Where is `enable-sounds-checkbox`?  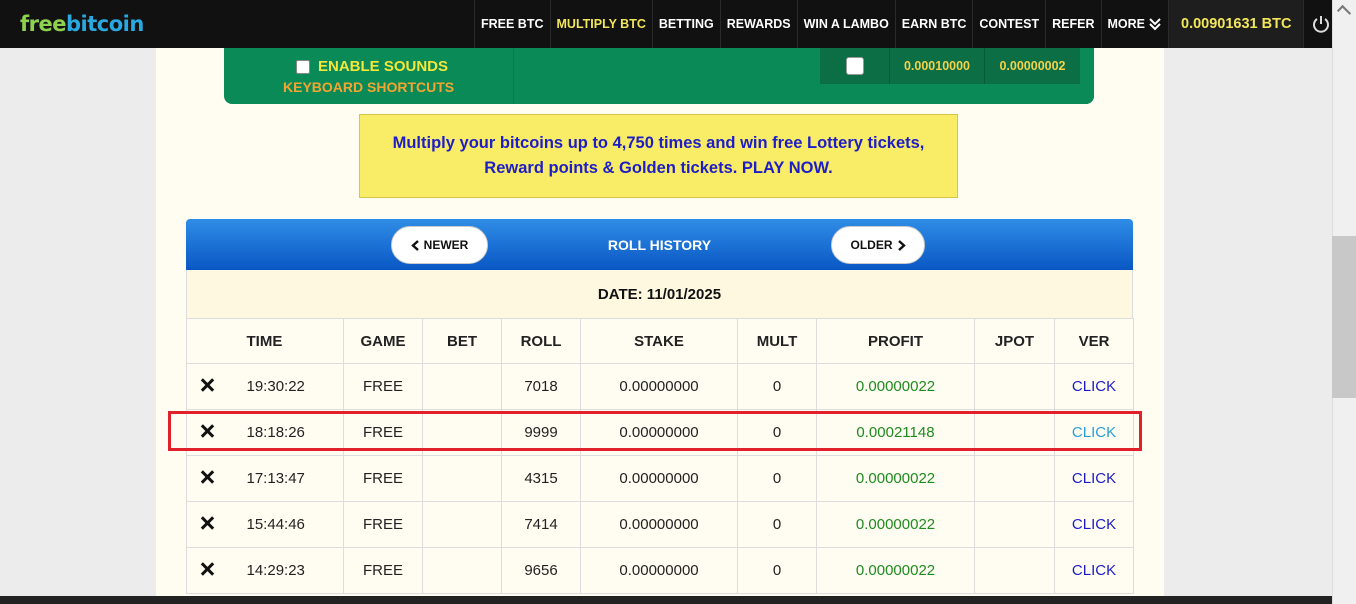
enable-sounds-checkbox is located at coordinates (303, 66).